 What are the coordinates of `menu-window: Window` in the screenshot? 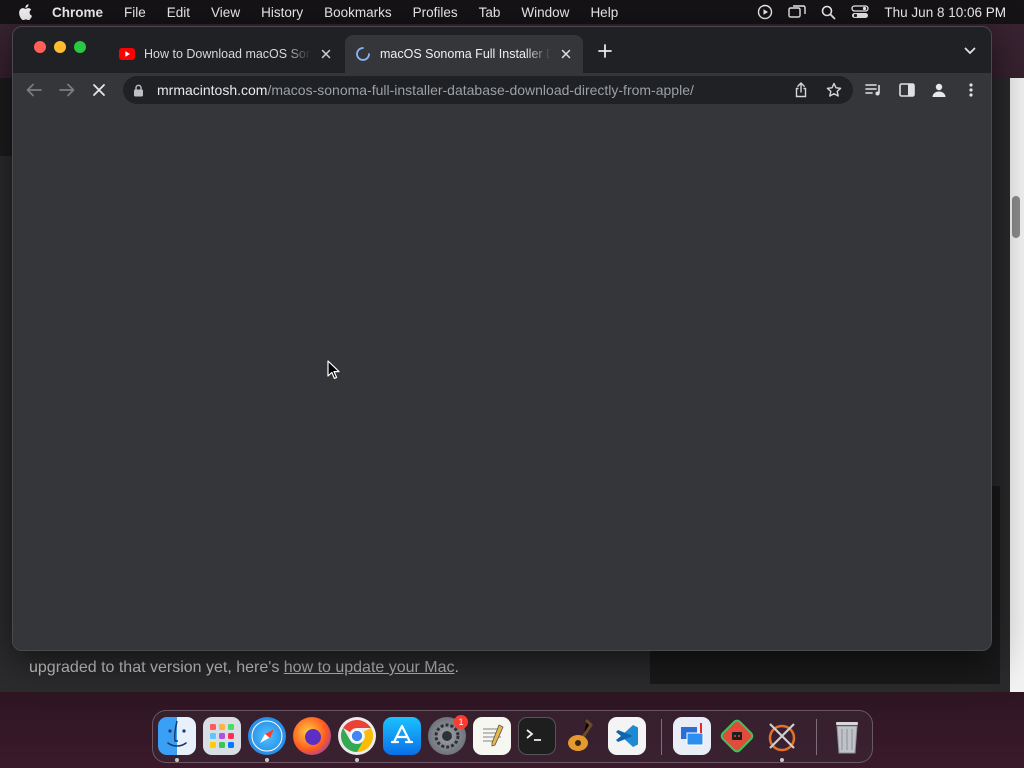 It's located at (545, 12).